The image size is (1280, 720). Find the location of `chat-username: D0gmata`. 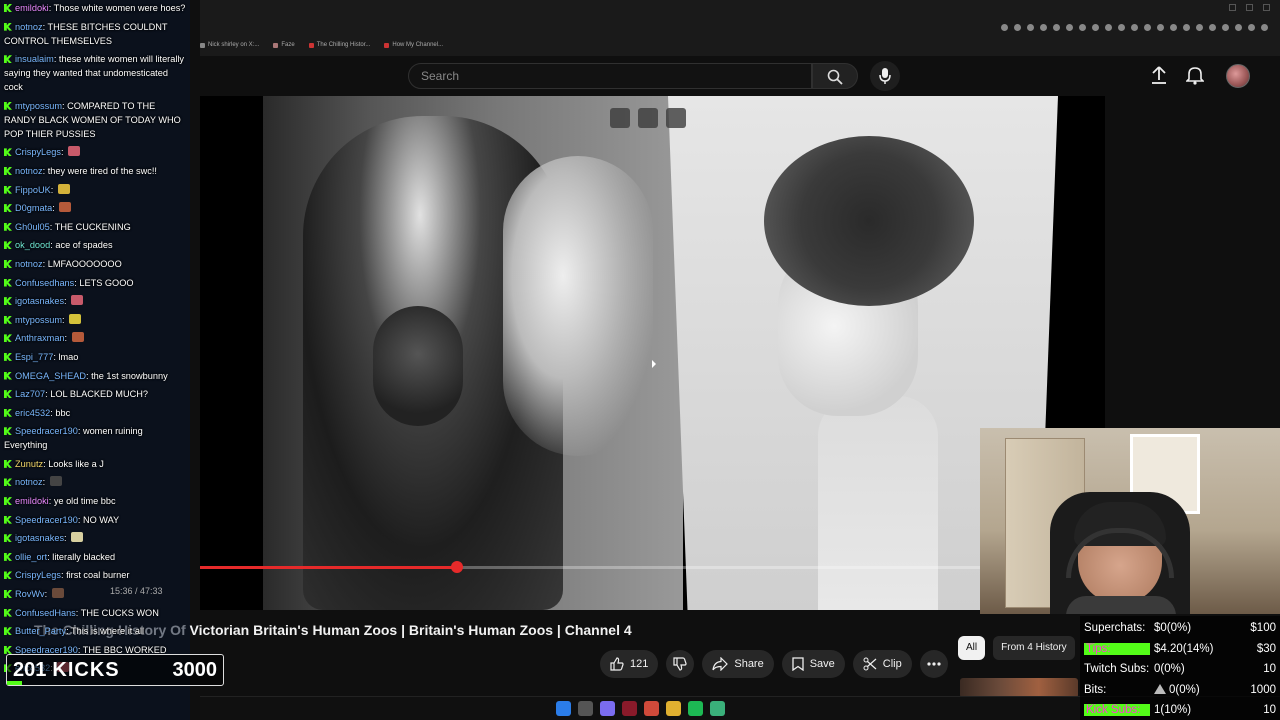

chat-username: D0gmata is located at coordinates (33, 208).